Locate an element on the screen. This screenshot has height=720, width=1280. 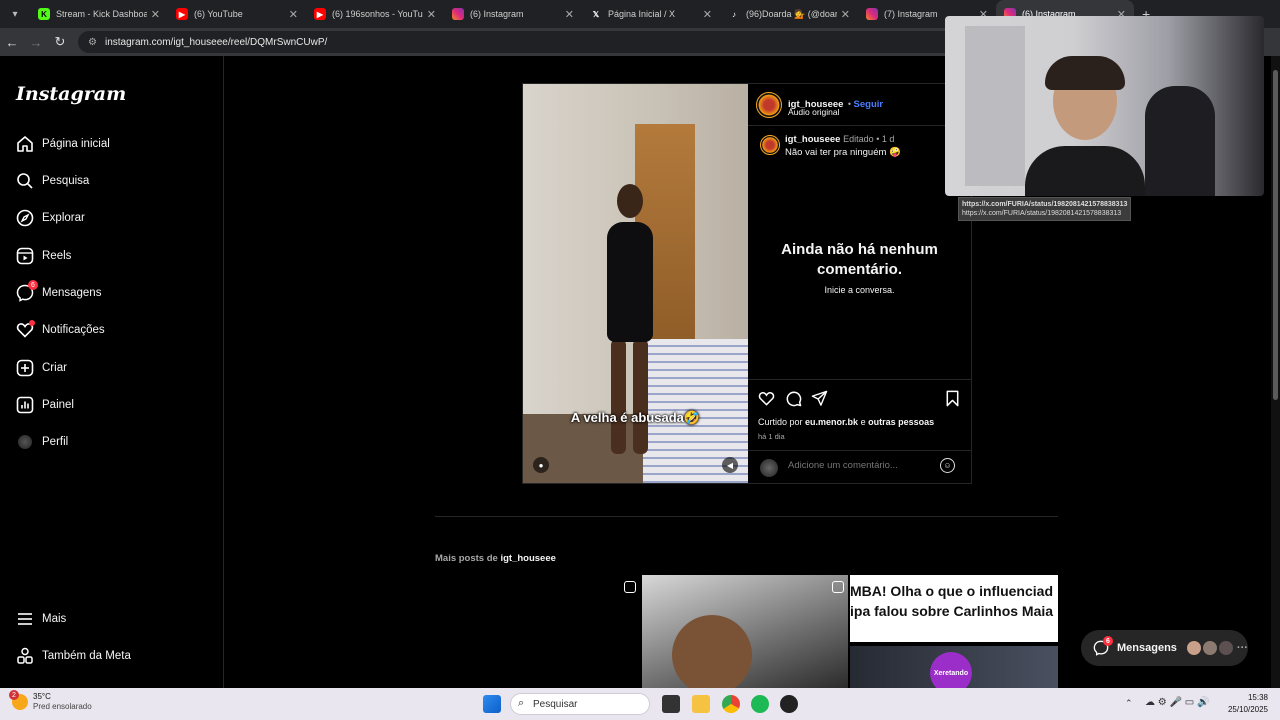
more-posts-heading: Mais posts de igt_houseee is located at coordinates (495, 558).